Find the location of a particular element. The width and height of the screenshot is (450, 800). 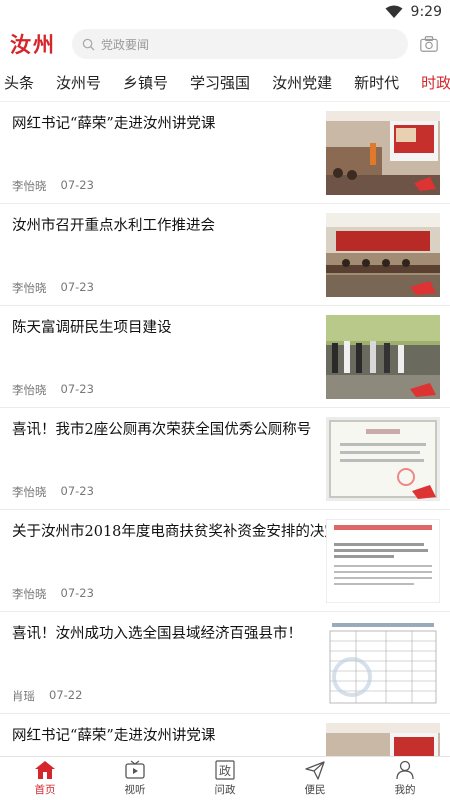

news-item: 网红书记“薛荣”走进汝州讲党课 李怡晓 07-23 is located at coordinates (225, 153).